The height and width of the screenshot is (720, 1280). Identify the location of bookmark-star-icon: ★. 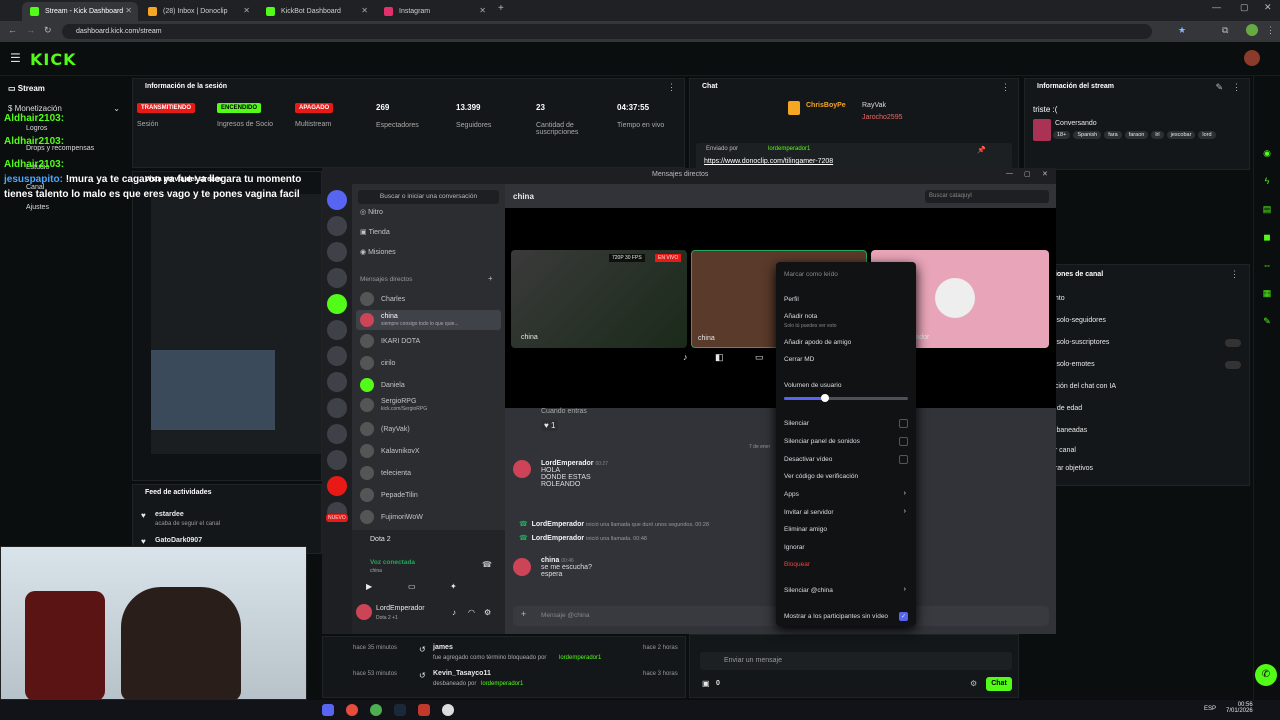
(1182, 30).